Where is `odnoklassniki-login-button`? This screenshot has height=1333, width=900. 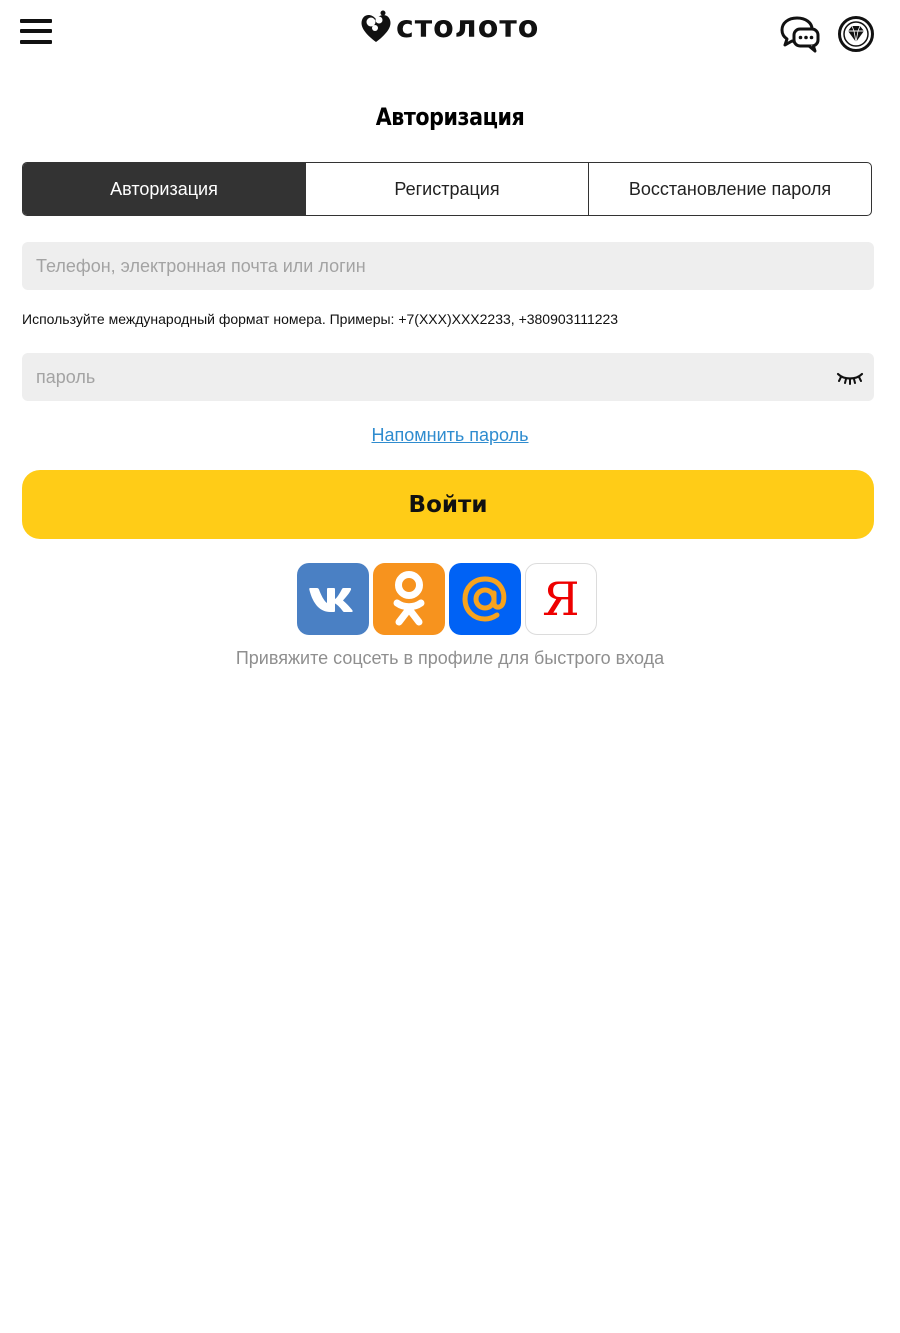
odnoklassniki-login-button is located at coordinates (409, 599).